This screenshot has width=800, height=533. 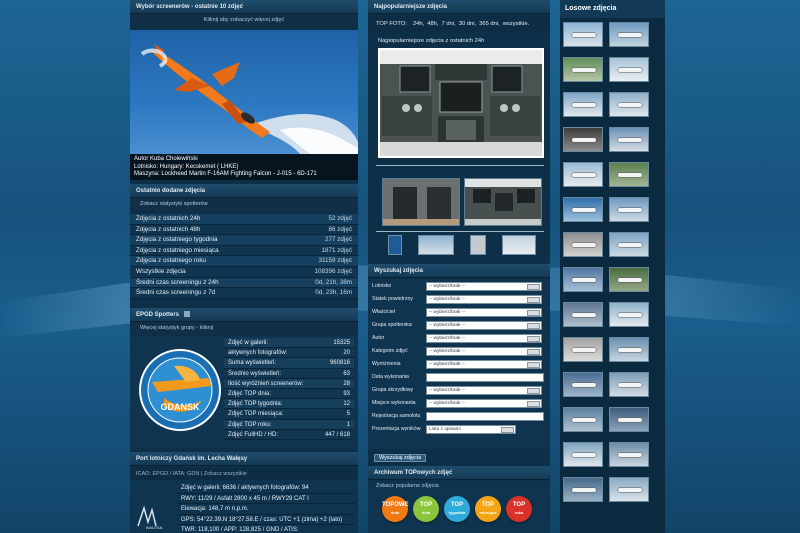 I want to click on search-header: Wyszukaj zdjęcia, so click(x=459, y=271).